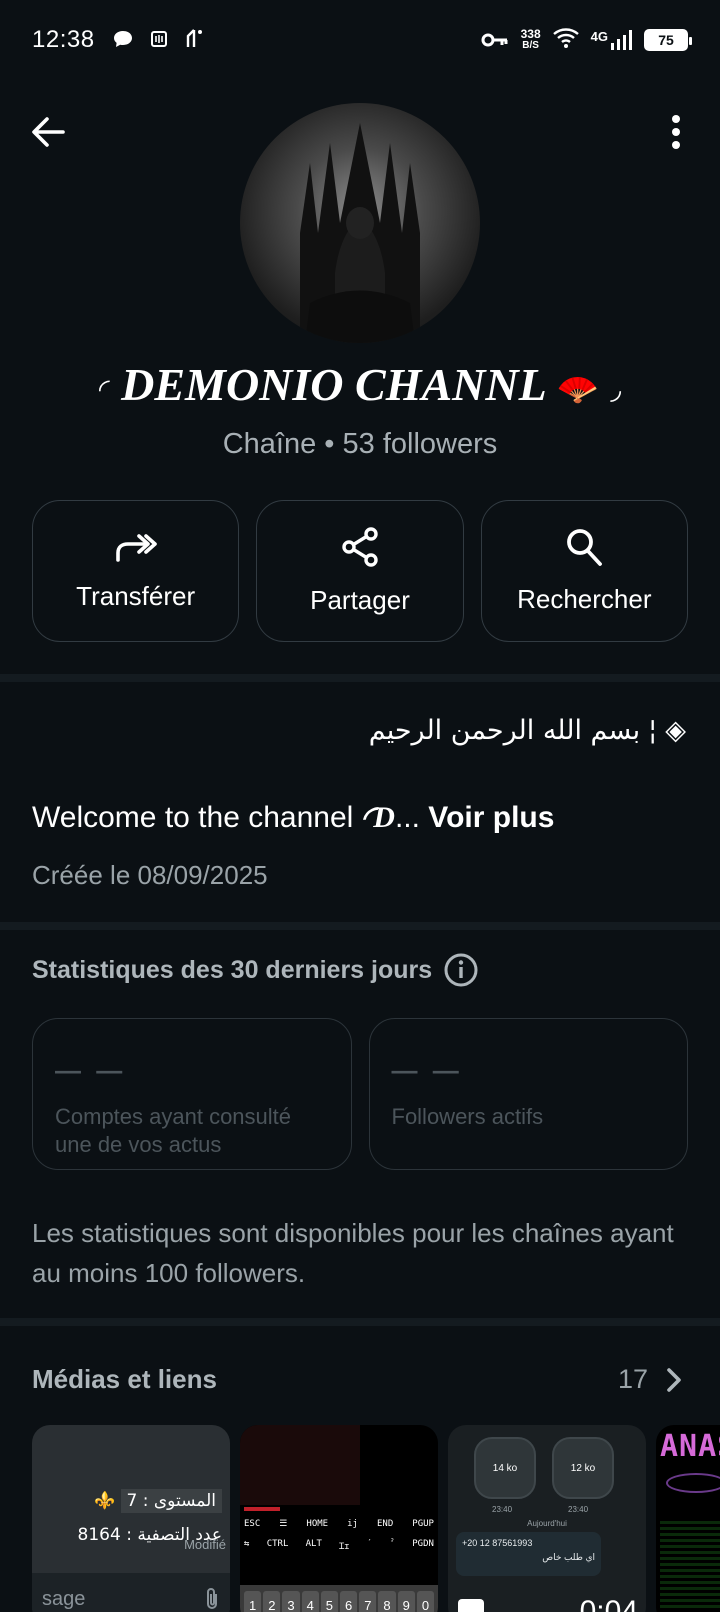 The width and height of the screenshot is (720, 1612). I want to click on created-date: Créée le 08/09/2025, so click(150, 875).